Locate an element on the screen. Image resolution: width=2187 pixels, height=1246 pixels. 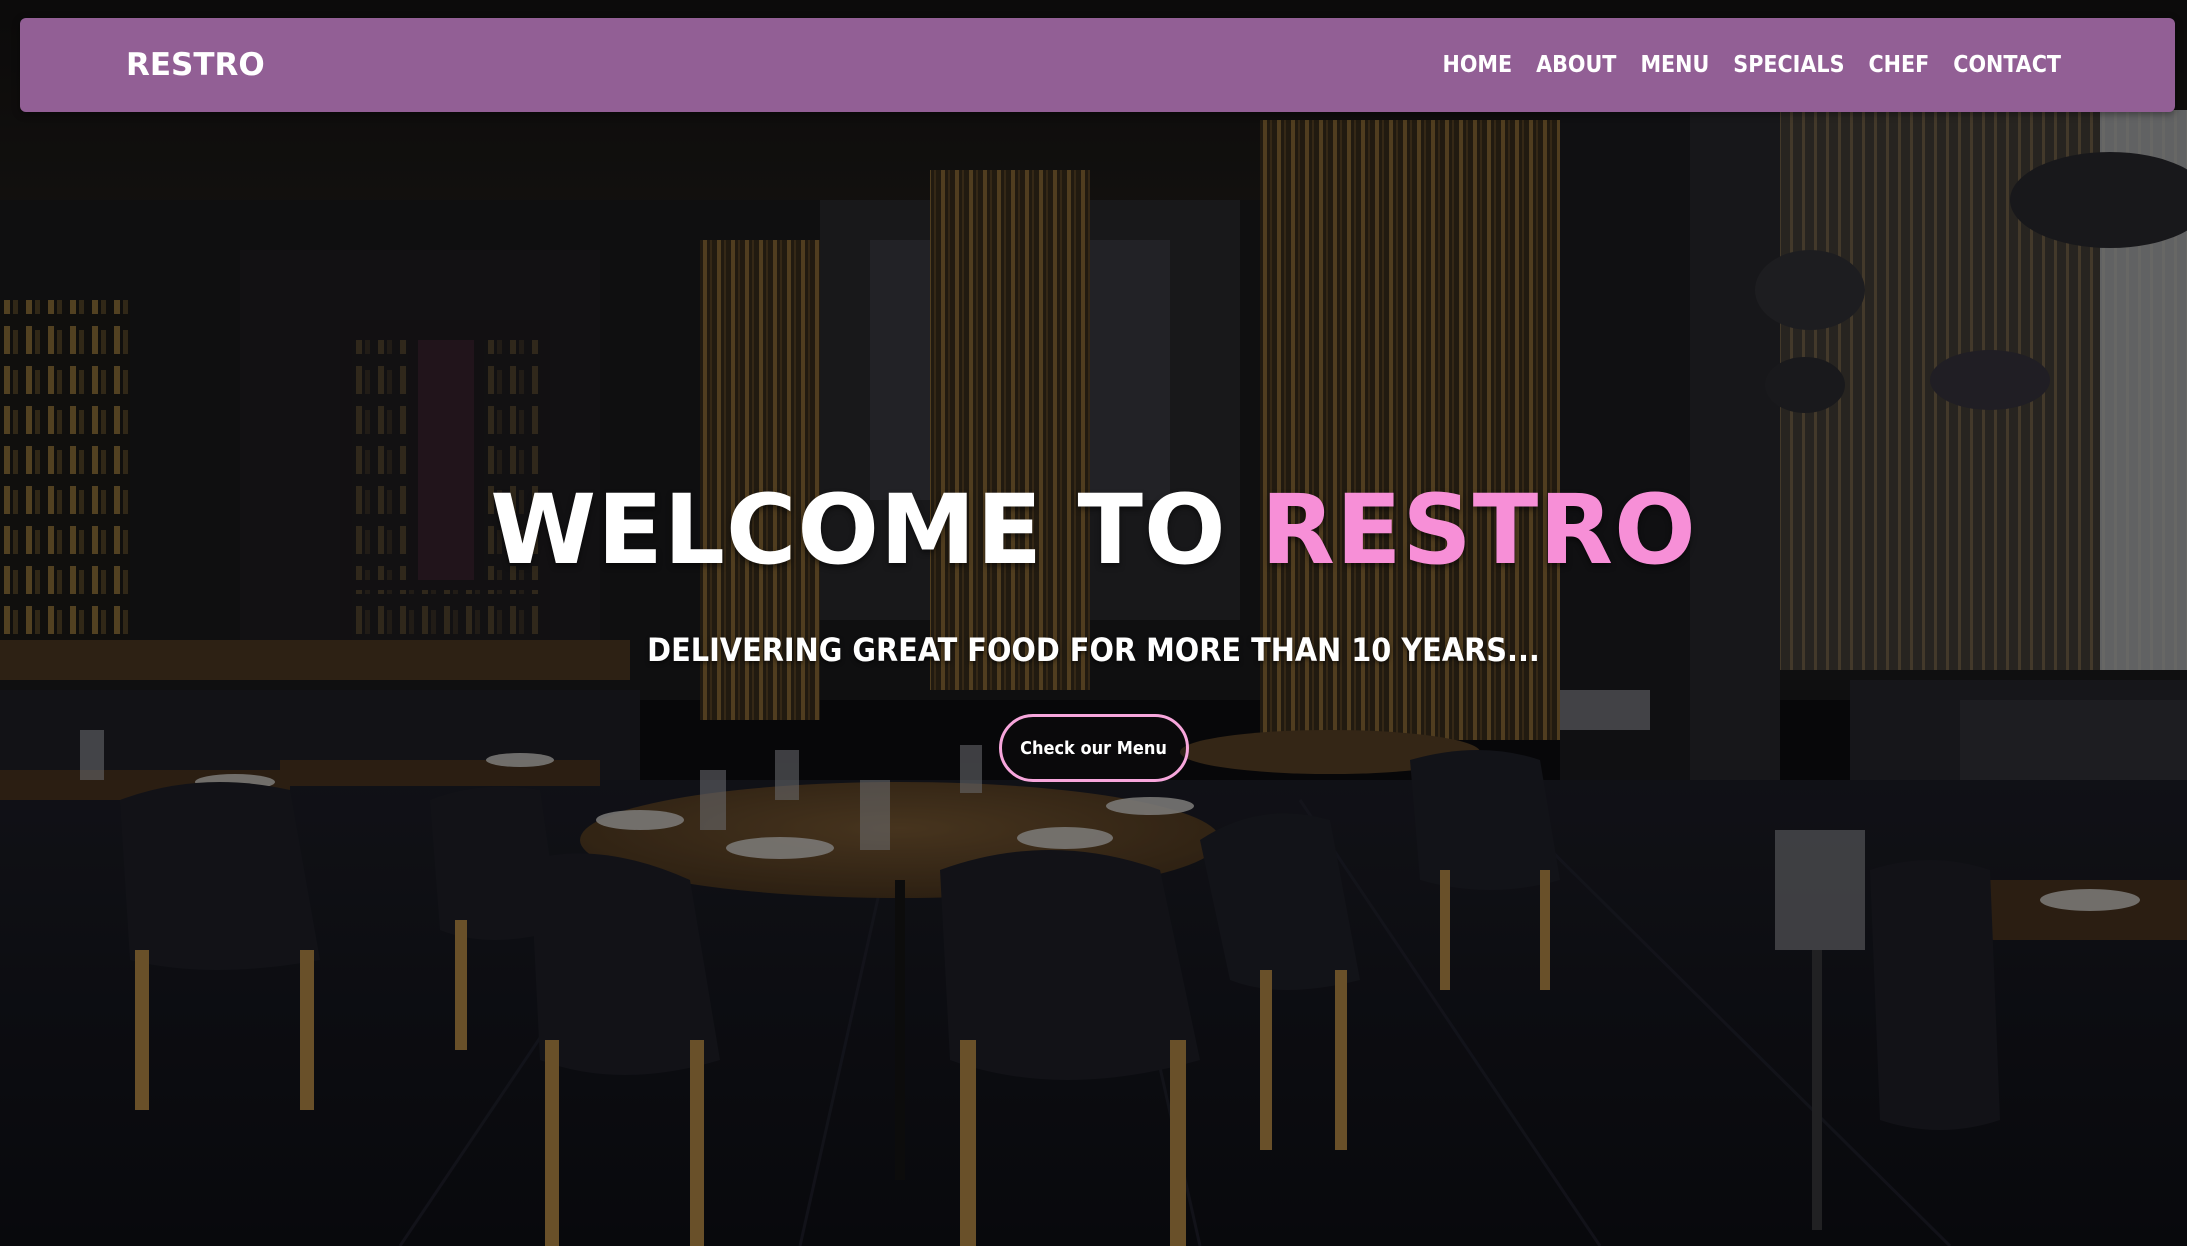
nav-item-home: HOME is located at coordinates (1478, 65).